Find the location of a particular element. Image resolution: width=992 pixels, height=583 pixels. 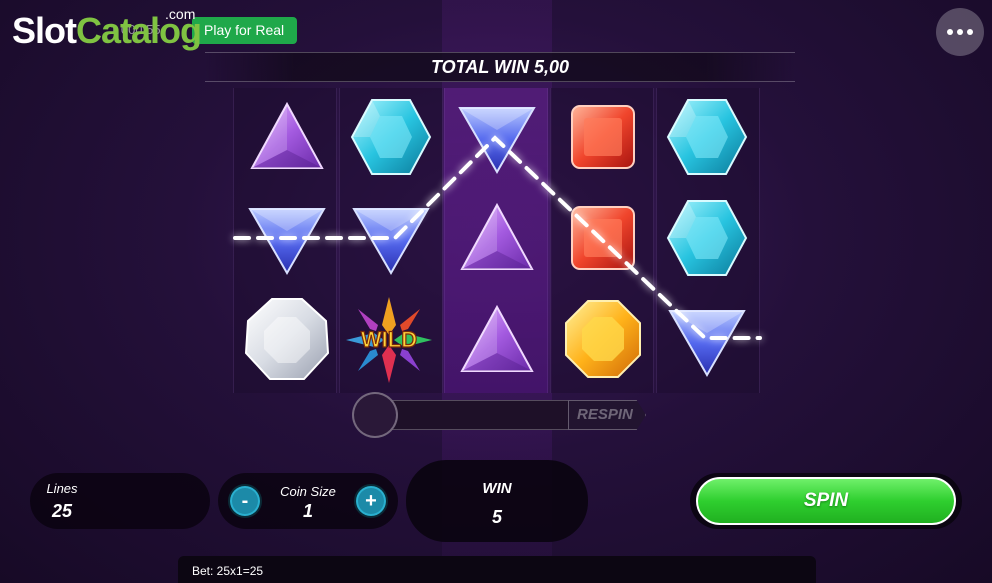

coin-size-panel: - Coin Size 1 + is located at coordinates (308, 501).